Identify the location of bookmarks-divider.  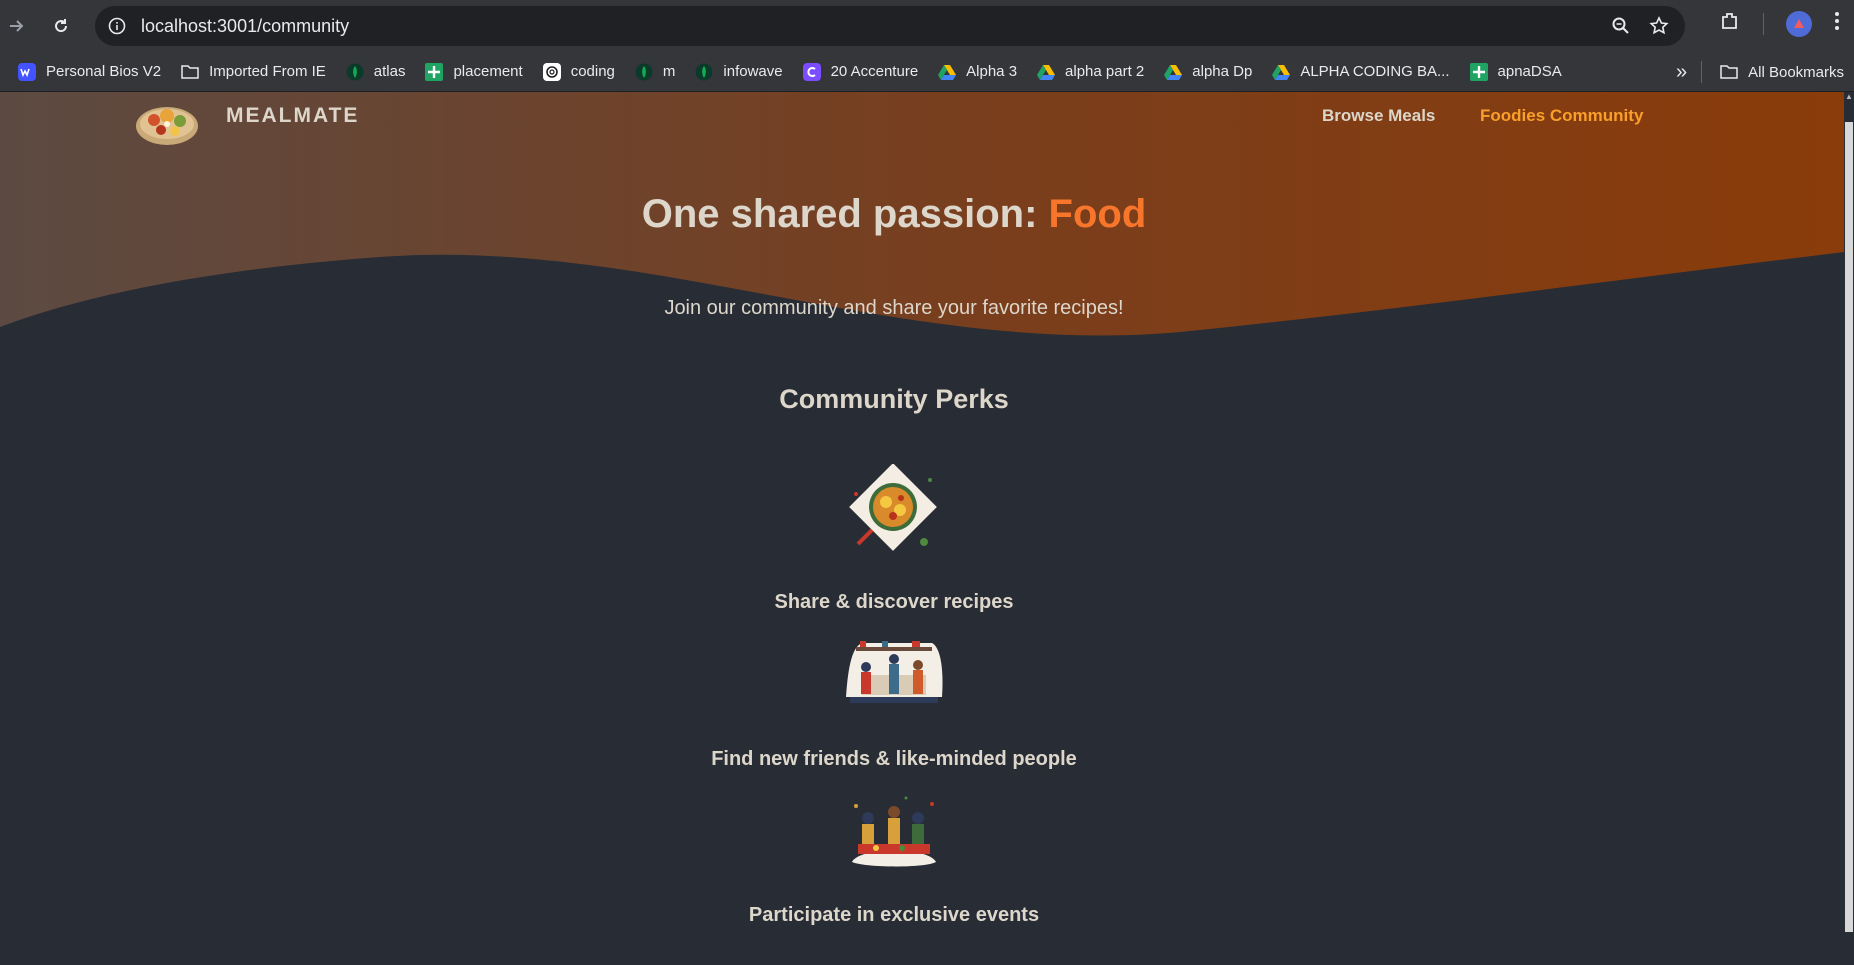
(1702, 72).